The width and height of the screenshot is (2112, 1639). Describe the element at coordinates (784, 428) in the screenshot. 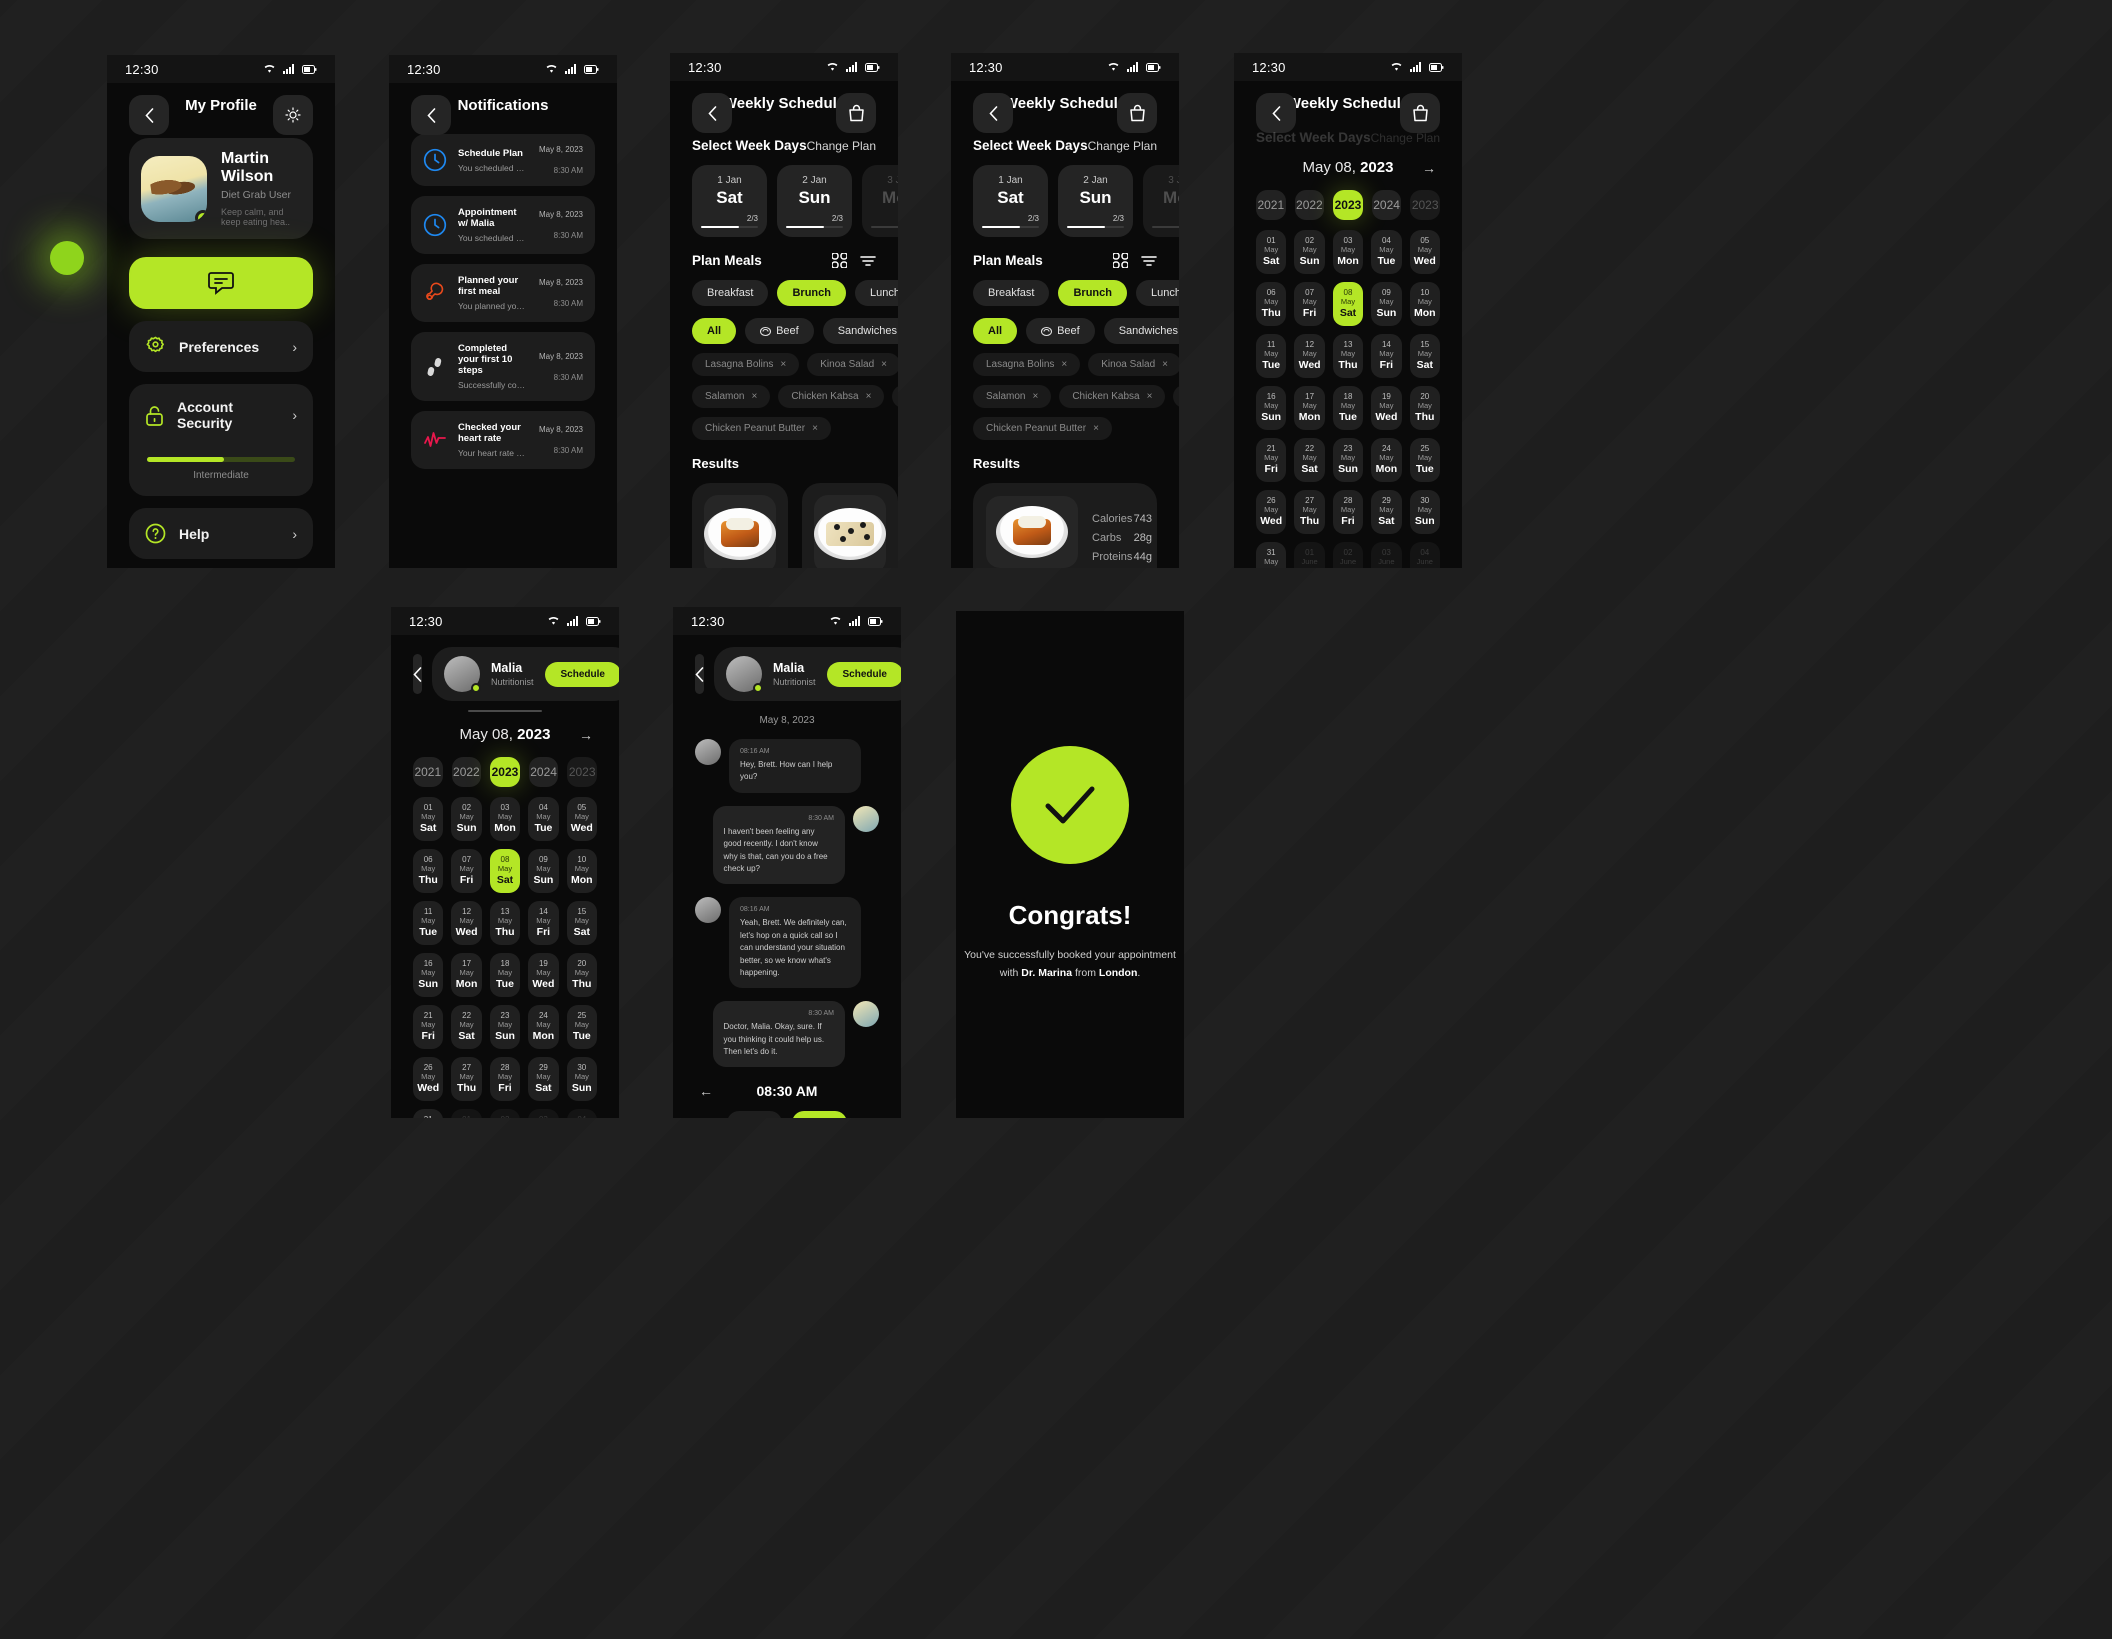

I see `selected-tags-row: Chicken Peanut Butter ×` at that location.